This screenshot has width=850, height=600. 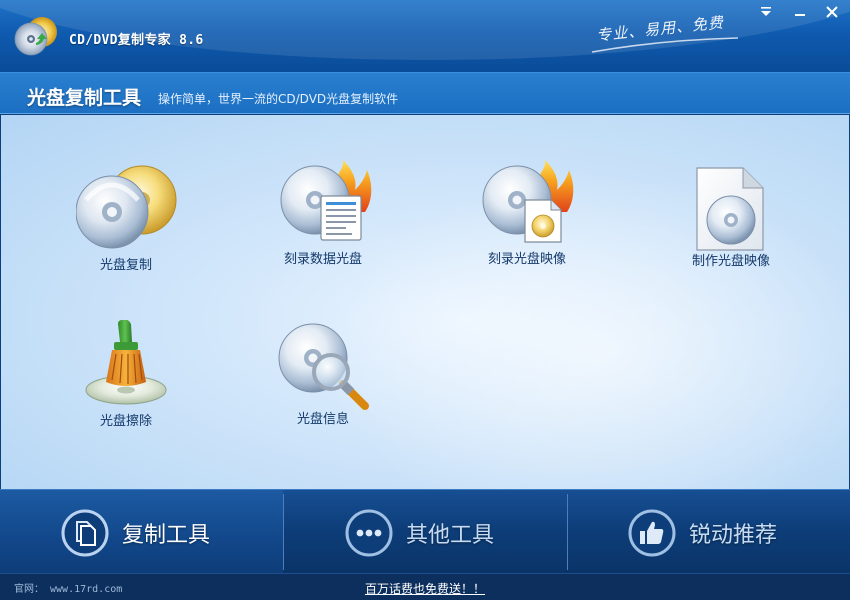 What do you see at coordinates (800, 12) in the screenshot?
I see `minimize-button` at bounding box center [800, 12].